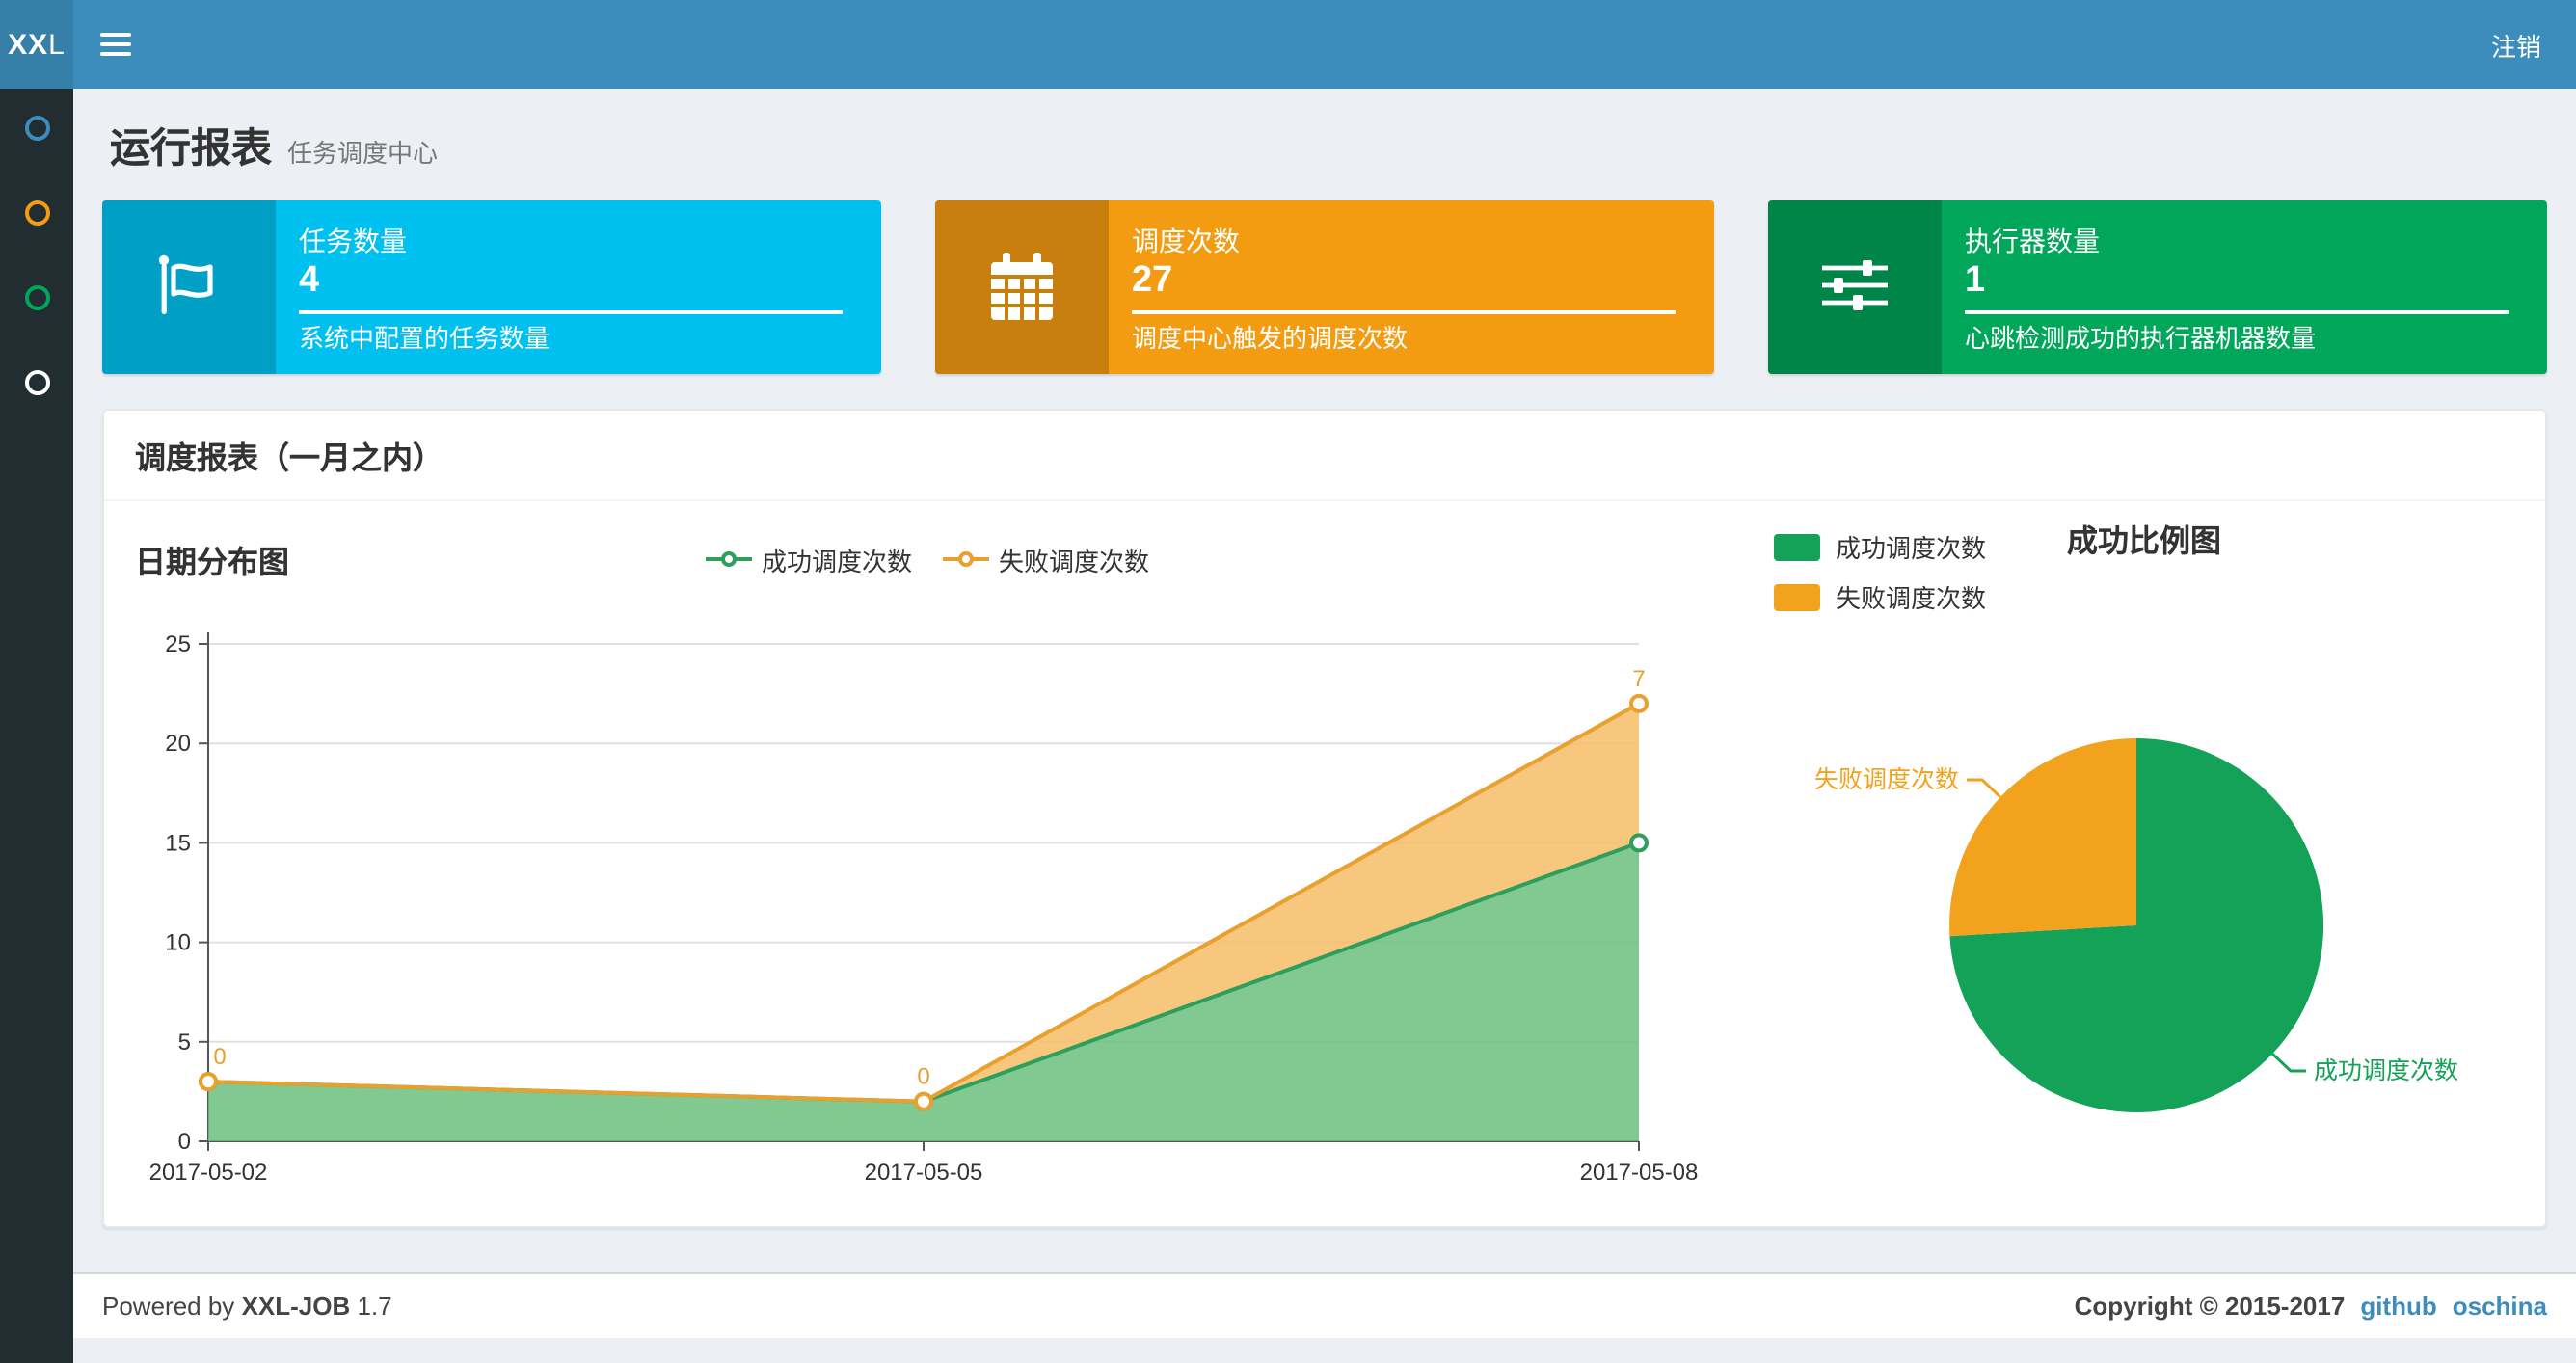  I want to click on info-box-description: 心跳检测成功的执行器机器数量, so click(2141, 337).